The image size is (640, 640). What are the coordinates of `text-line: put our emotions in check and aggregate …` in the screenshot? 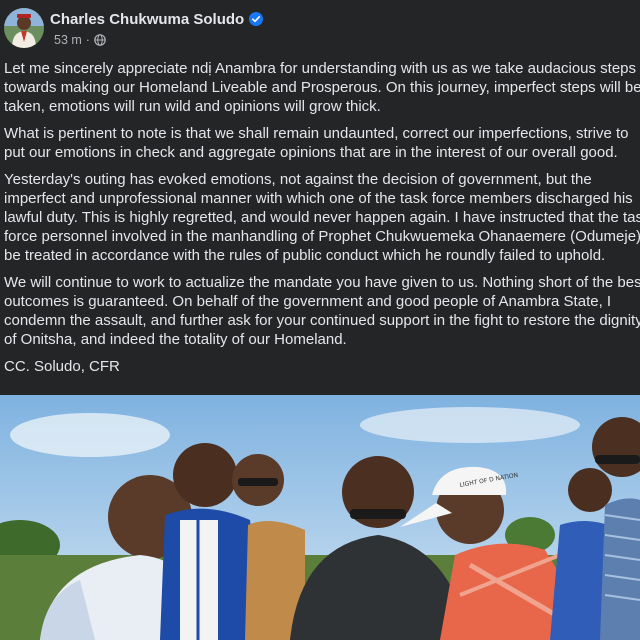 It's located at (311, 152).